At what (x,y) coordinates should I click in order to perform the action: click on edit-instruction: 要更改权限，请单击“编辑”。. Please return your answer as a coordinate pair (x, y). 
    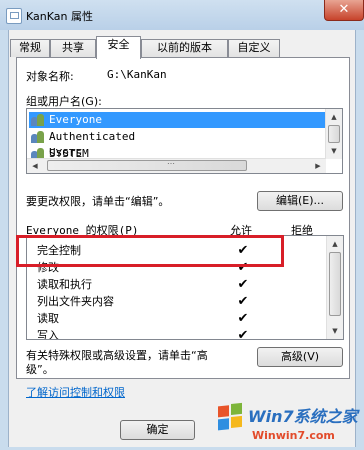
    Looking at the image, I should click on (98, 201).